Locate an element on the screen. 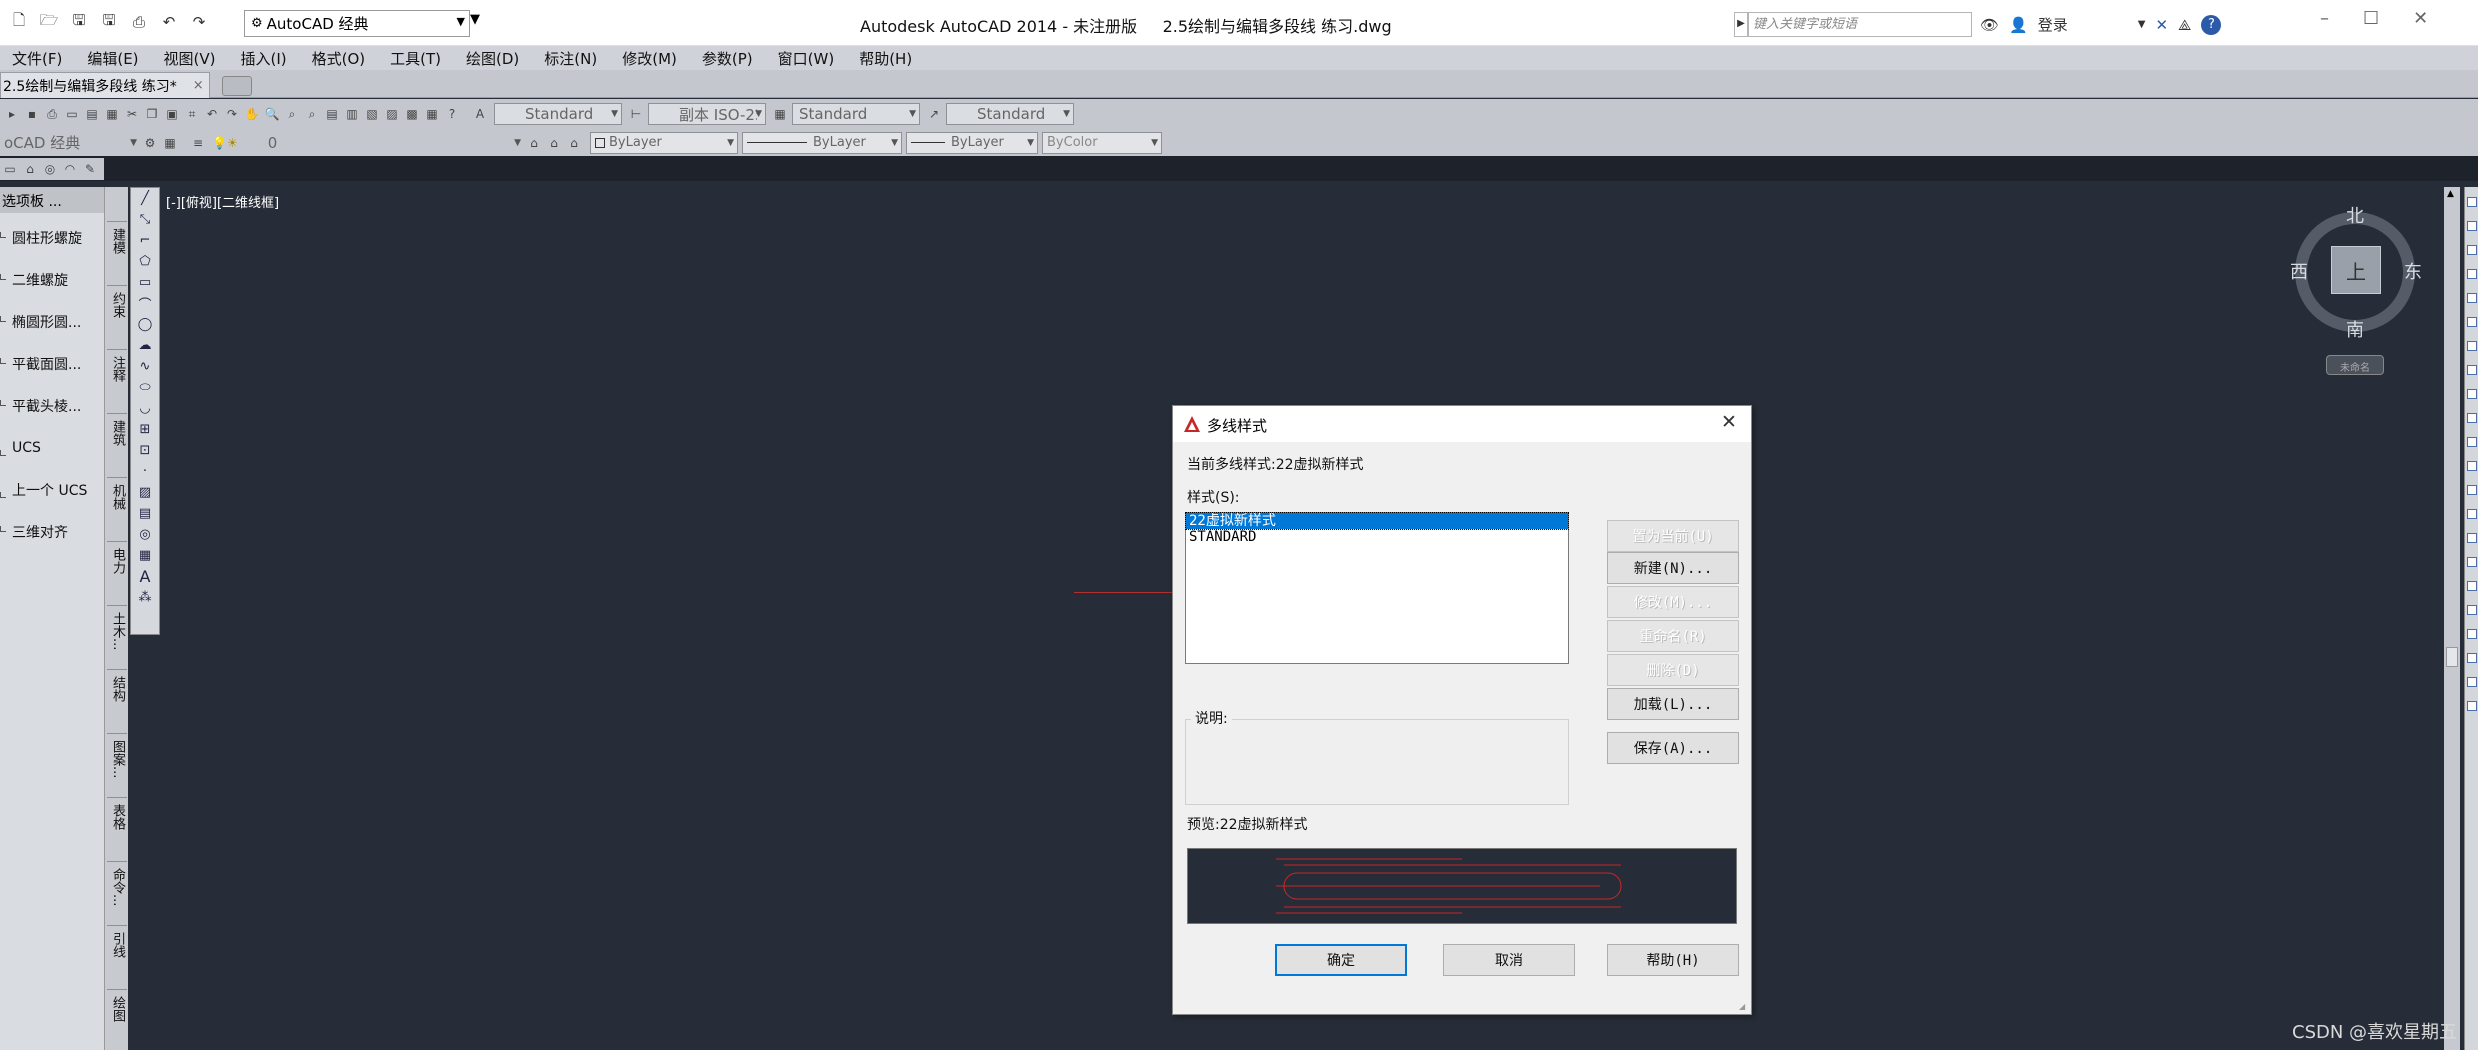 This screenshot has width=2478, height=1050. mirror-icon is located at coordinates (2472, 250).